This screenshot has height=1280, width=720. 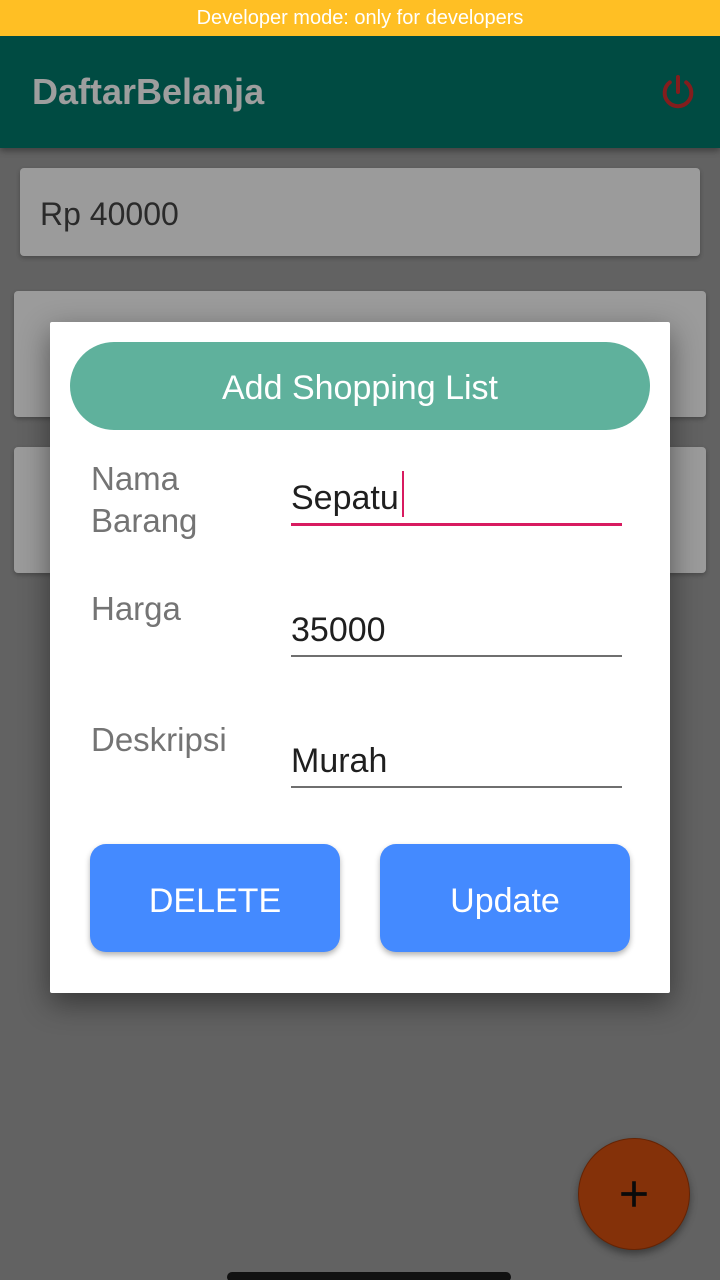 What do you see at coordinates (215, 898) in the screenshot?
I see `delete-button: DELETE` at bounding box center [215, 898].